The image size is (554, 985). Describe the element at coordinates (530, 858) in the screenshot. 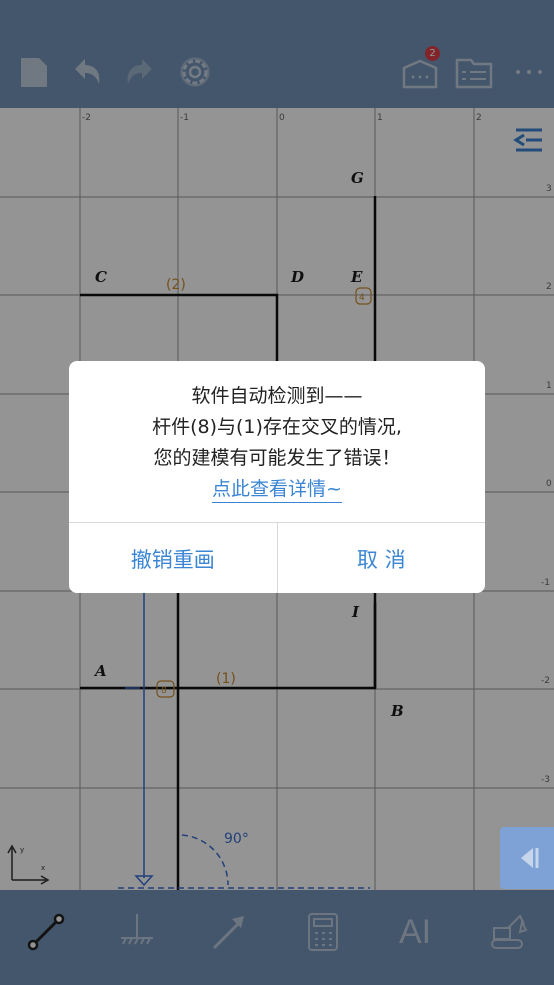

I see `play-left-icon` at that location.